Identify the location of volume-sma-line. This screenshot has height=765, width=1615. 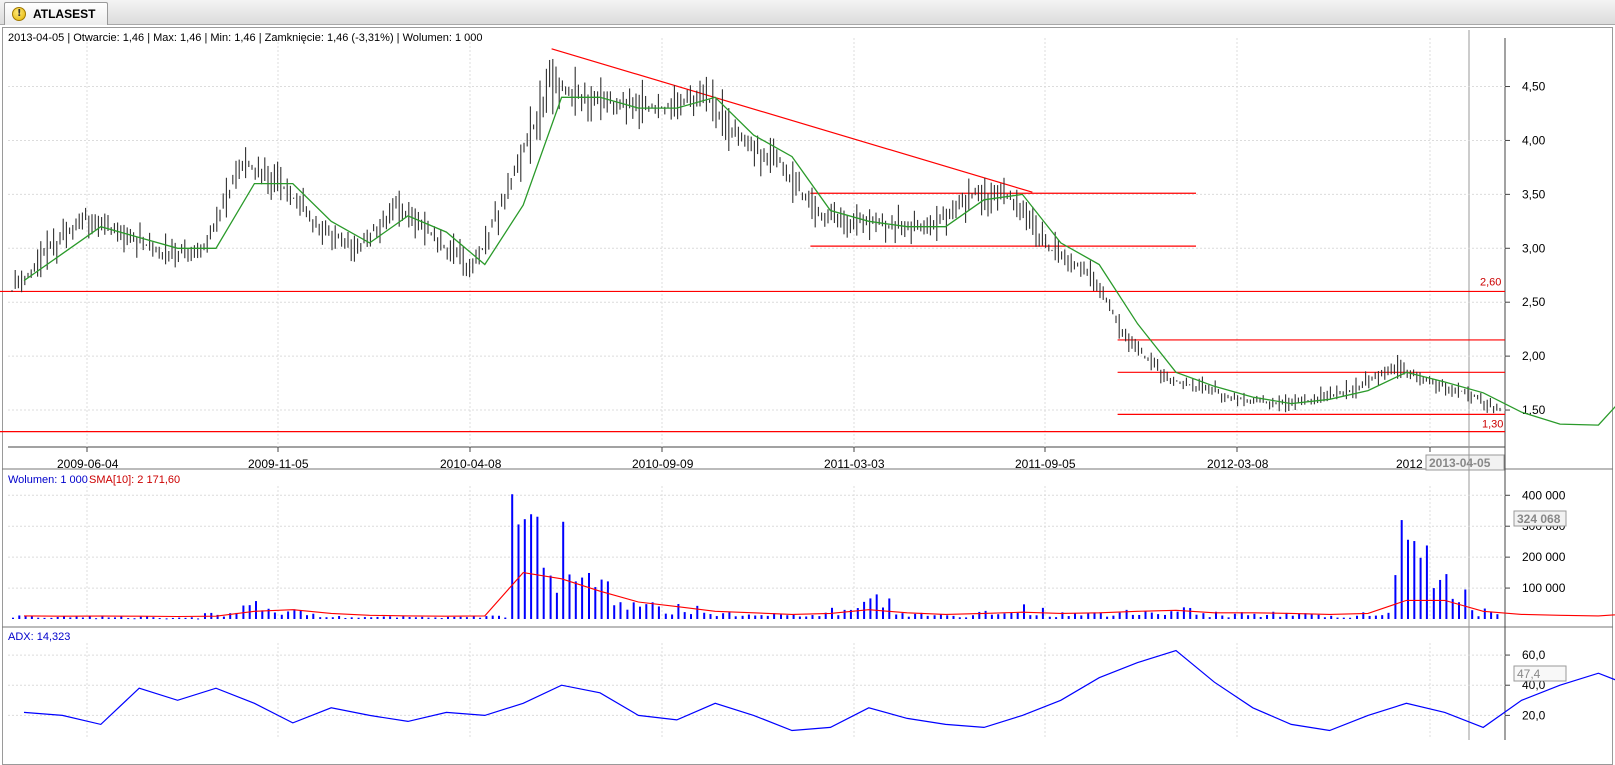
(819, 595).